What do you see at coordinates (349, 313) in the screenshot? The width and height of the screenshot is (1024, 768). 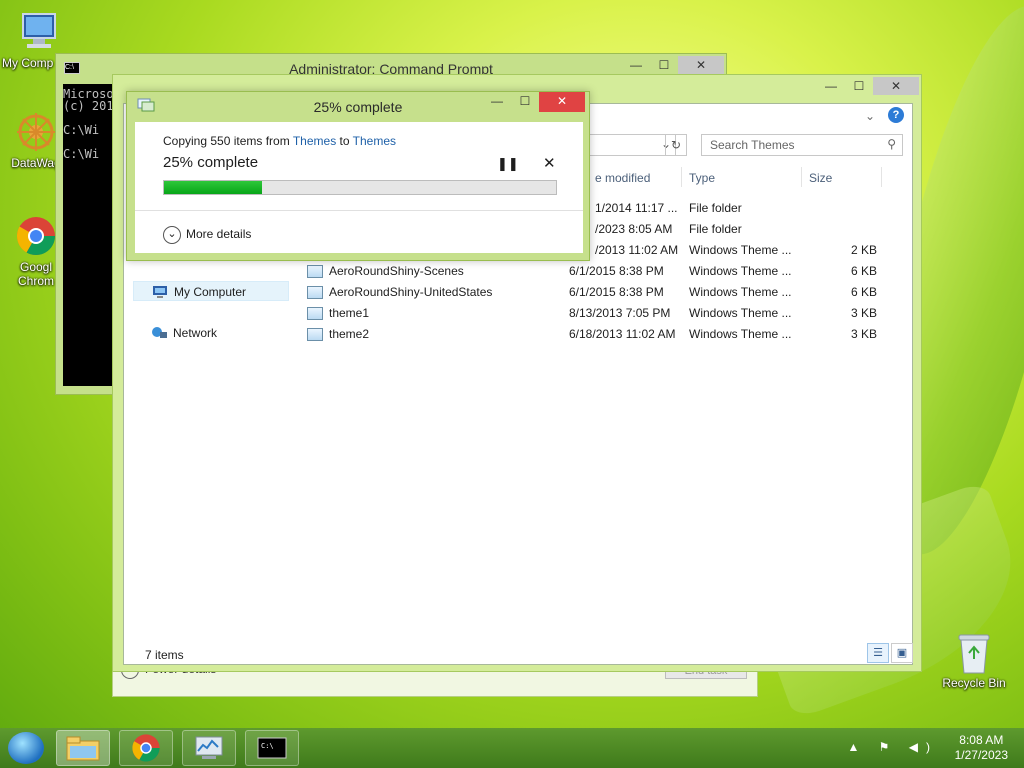 I see `file-name: theme1` at bounding box center [349, 313].